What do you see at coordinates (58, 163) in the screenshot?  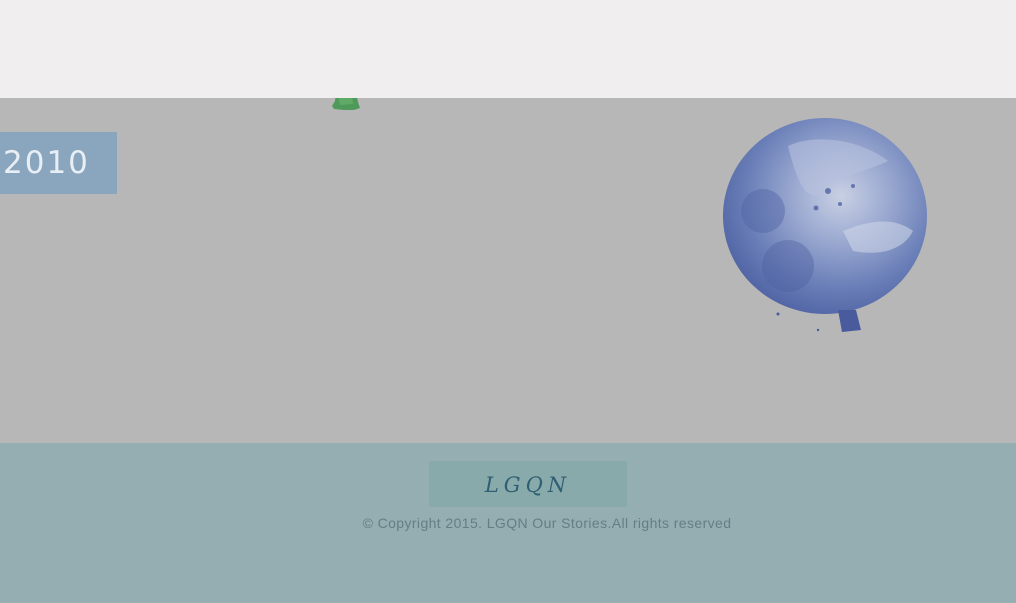 I see `year-tab: 2010` at bounding box center [58, 163].